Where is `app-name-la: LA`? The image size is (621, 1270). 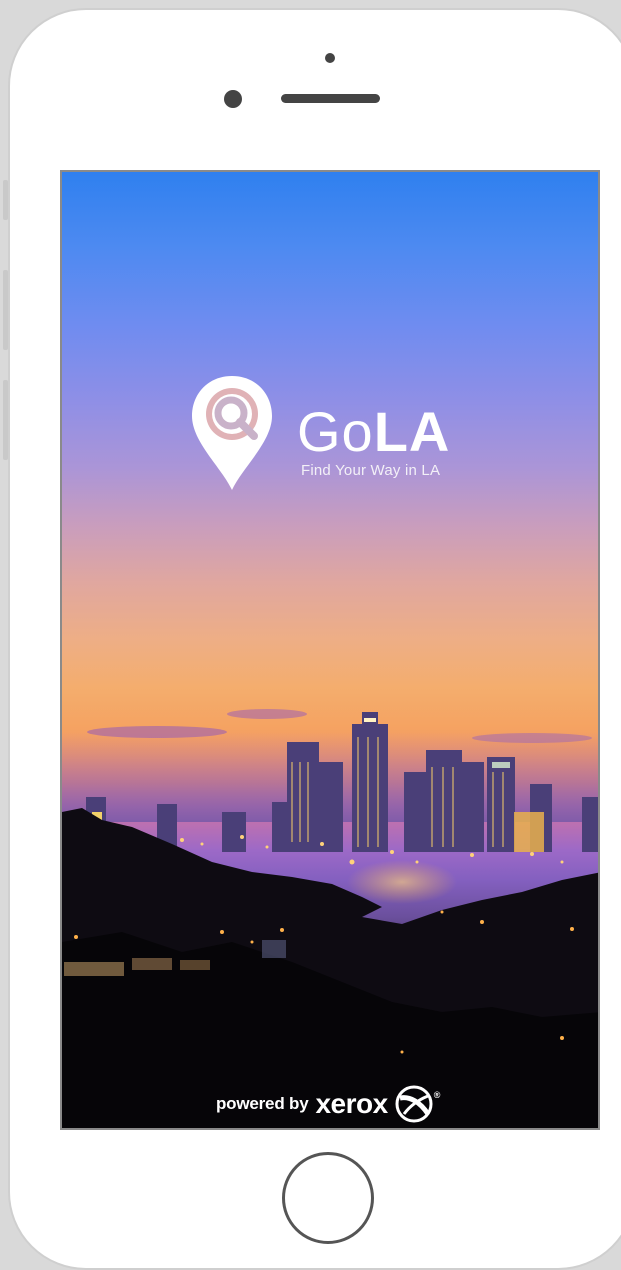
app-name-la: LA is located at coordinates (412, 431).